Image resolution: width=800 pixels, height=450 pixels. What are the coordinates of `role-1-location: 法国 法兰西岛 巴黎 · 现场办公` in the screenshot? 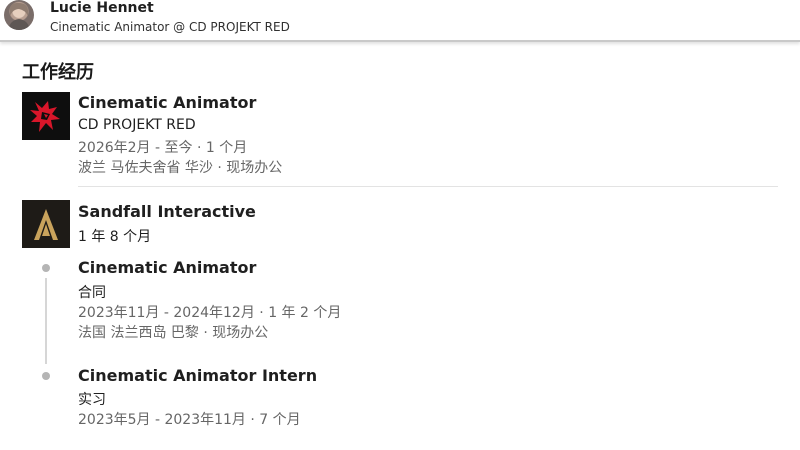 It's located at (173, 333).